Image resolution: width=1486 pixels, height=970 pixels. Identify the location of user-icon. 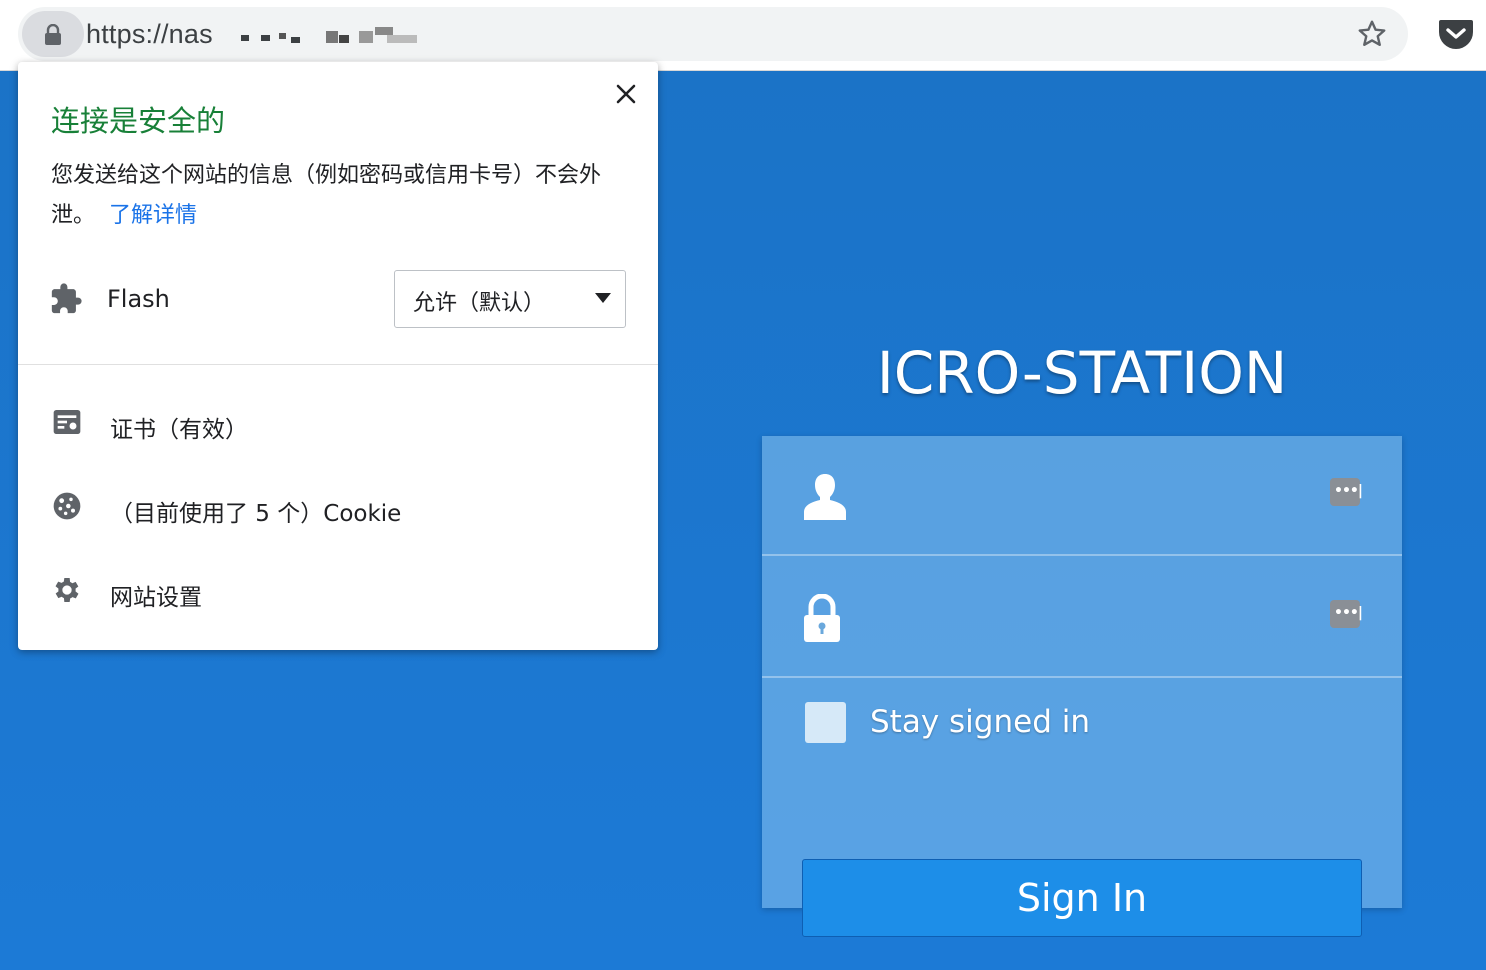
(825, 497).